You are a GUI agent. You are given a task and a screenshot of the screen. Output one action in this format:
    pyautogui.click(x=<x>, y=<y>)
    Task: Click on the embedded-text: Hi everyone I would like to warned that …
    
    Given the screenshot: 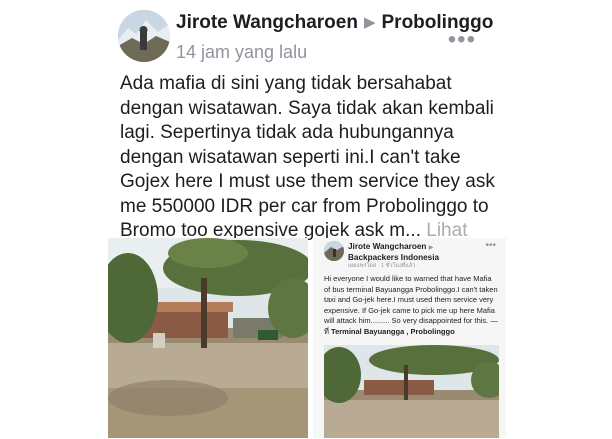 What is the action you would take?
    pyautogui.click(x=411, y=306)
    